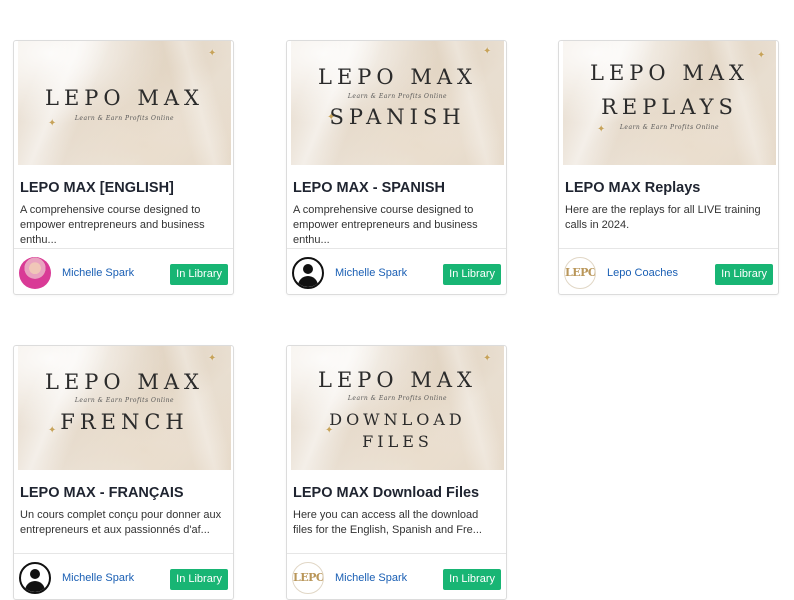 The width and height of the screenshot is (794, 600). Describe the element at coordinates (397, 441) in the screenshot. I see `thumbnail-files: FILES` at that location.